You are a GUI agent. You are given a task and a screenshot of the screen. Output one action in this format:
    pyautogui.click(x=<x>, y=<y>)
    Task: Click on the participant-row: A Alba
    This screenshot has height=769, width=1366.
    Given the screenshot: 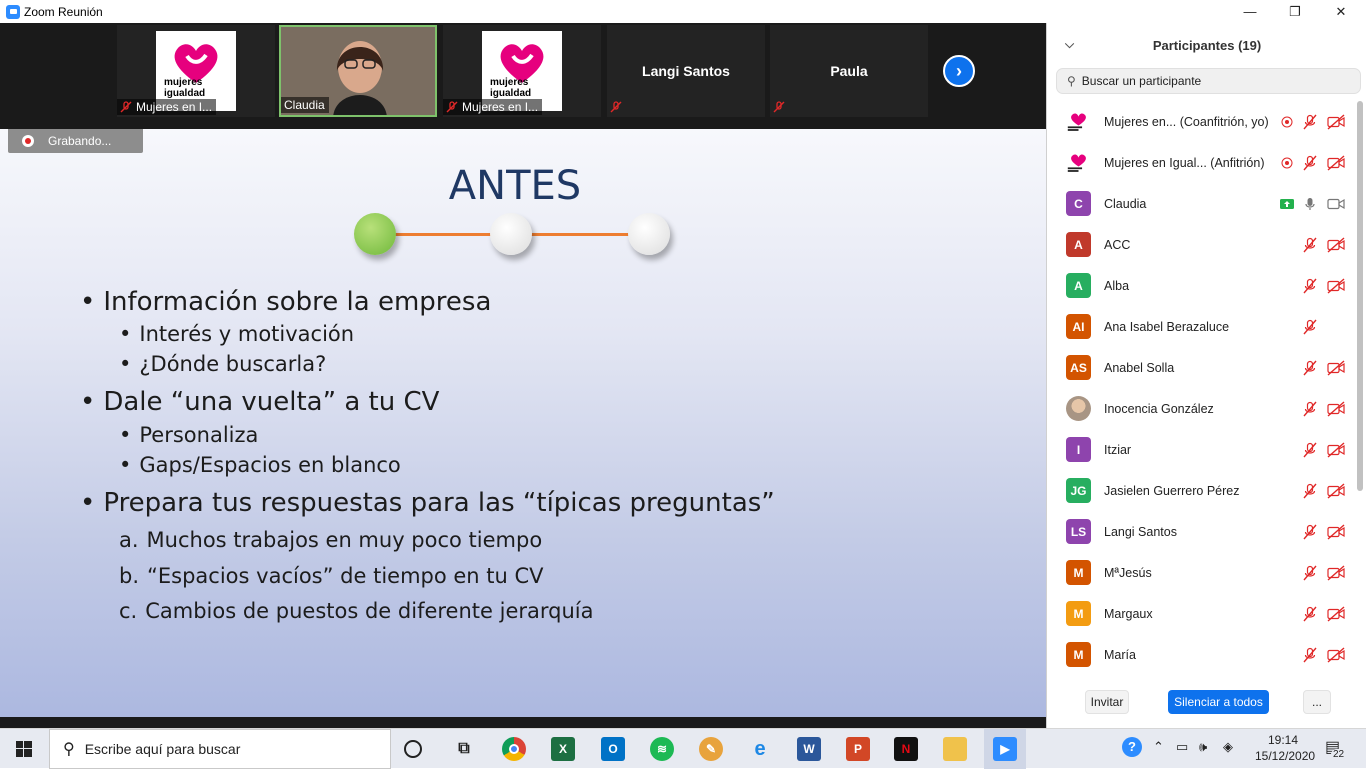 What is the action you would take?
    pyautogui.click(x=1202, y=285)
    